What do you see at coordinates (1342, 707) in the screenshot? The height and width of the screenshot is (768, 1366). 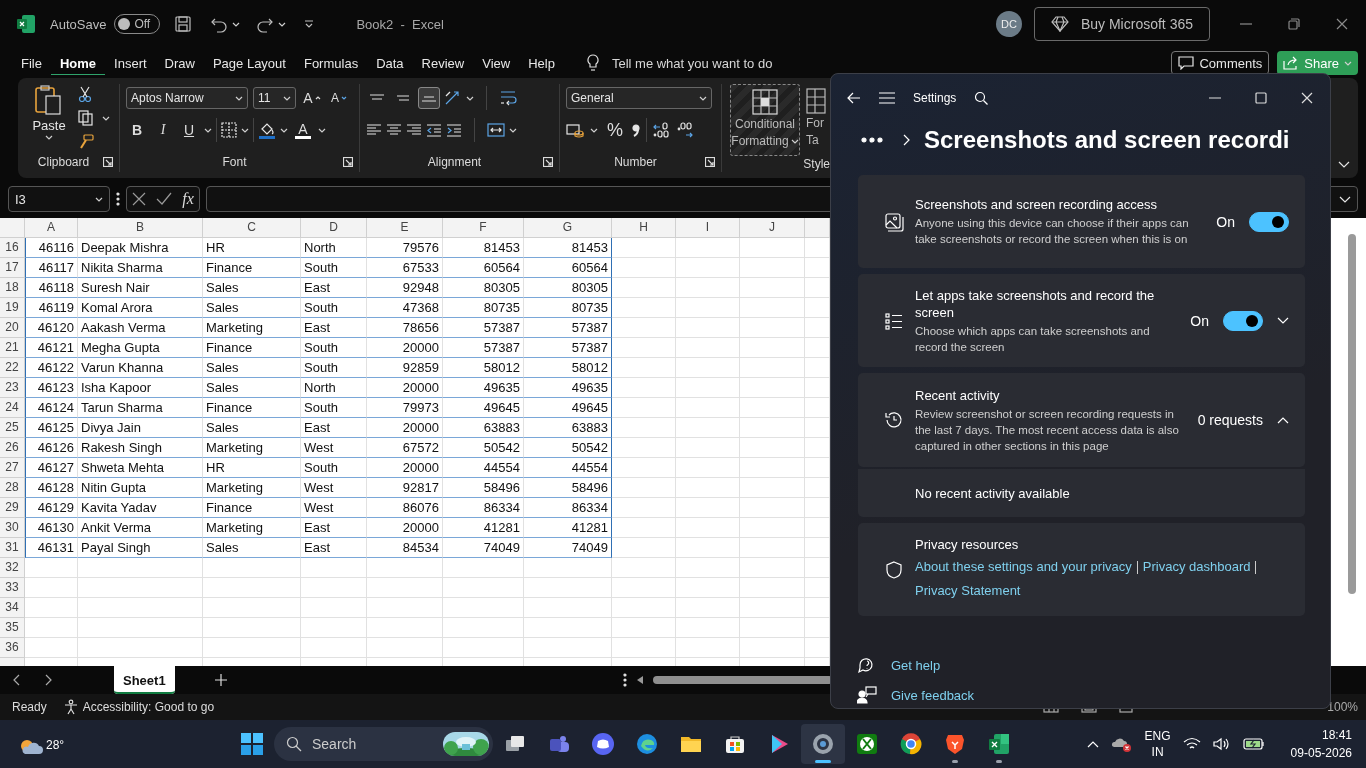 I see `zoom-level: 100%` at bounding box center [1342, 707].